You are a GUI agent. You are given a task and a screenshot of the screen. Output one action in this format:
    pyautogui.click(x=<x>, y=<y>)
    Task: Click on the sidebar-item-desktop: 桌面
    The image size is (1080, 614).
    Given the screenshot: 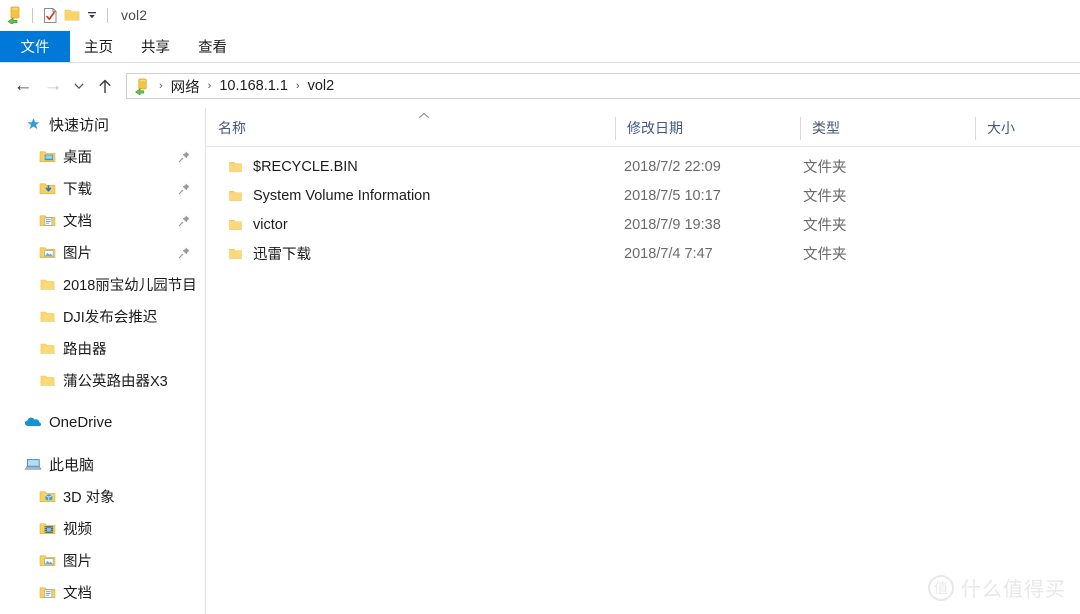 What is the action you would take?
    pyautogui.click(x=102, y=156)
    